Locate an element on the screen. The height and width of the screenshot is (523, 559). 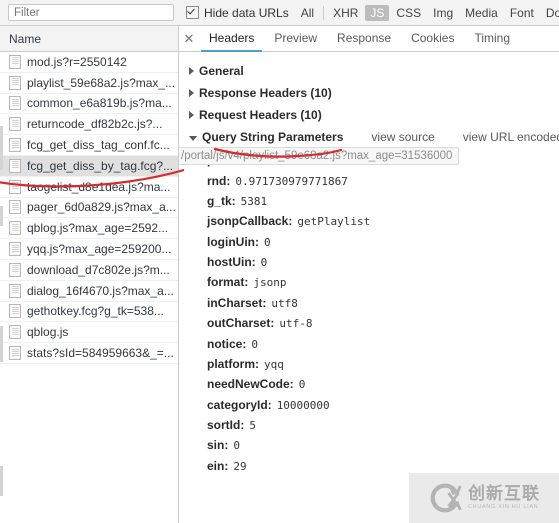
query-parameter-value: utf8 is located at coordinates (284, 303).